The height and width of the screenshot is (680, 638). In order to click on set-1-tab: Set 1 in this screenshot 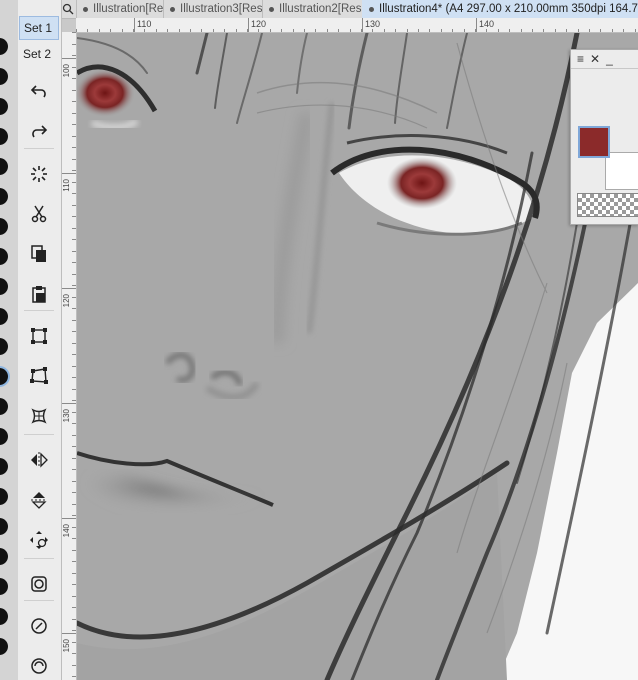, I will do `click(39, 28)`.